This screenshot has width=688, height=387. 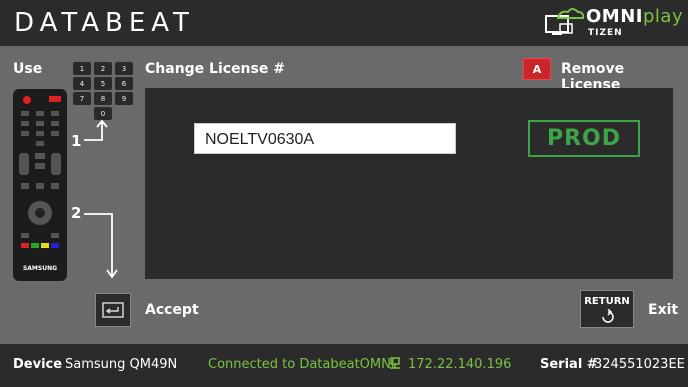 I want to click on step-1-arrow-icon, so click(x=96, y=130).